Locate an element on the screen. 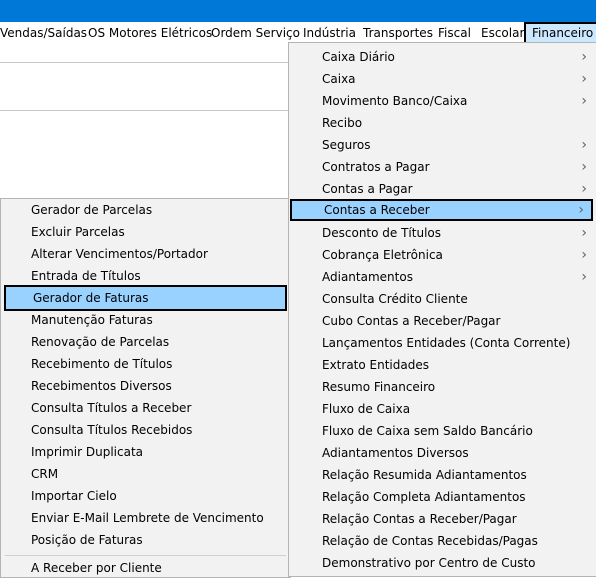  menu-fiscal: Fiscal is located at coordinates (454, 33).